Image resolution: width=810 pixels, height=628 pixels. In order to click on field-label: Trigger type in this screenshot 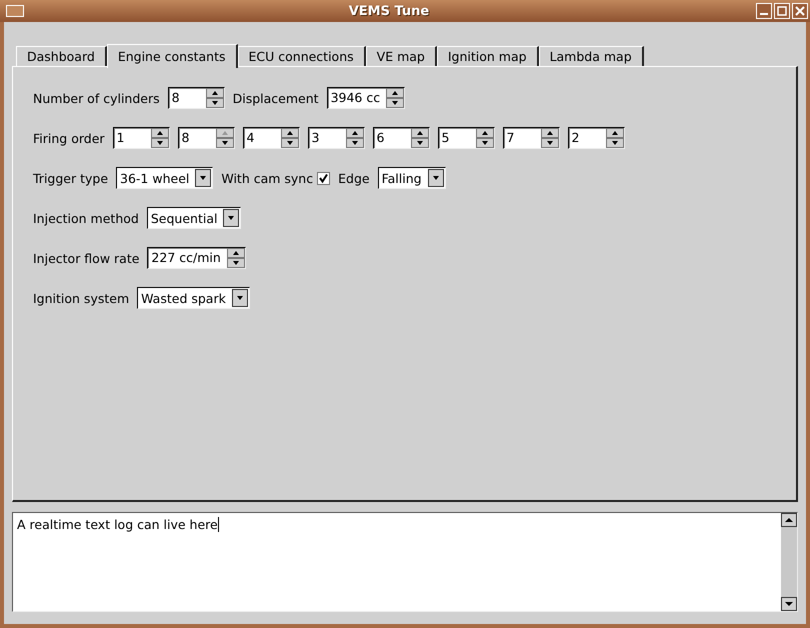, I will do `click(70, 178)`.